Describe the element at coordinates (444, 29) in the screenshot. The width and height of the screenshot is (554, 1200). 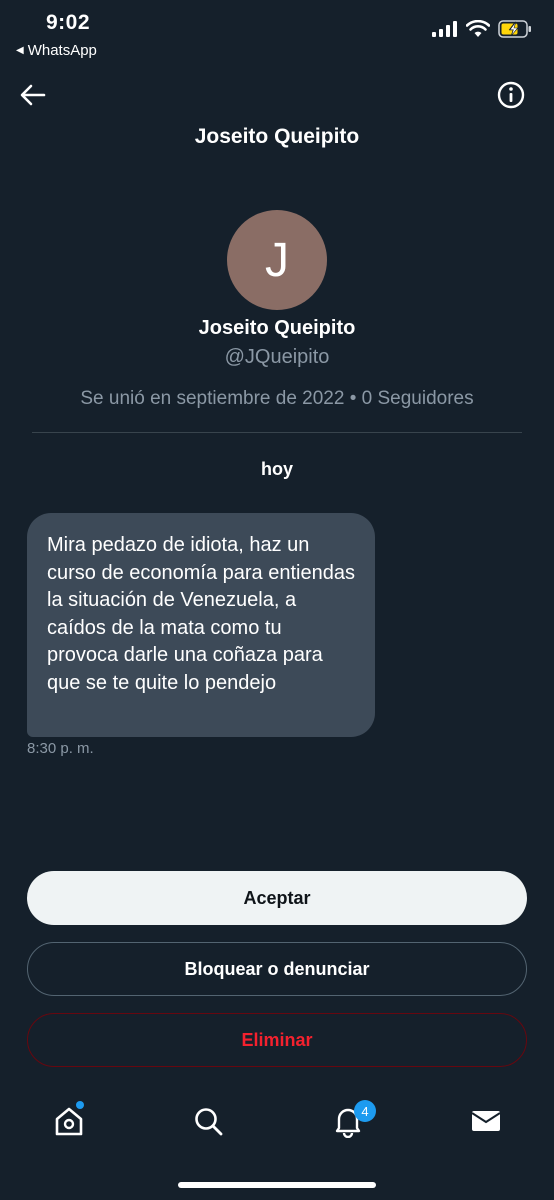
I see `signal-icon` at that location.